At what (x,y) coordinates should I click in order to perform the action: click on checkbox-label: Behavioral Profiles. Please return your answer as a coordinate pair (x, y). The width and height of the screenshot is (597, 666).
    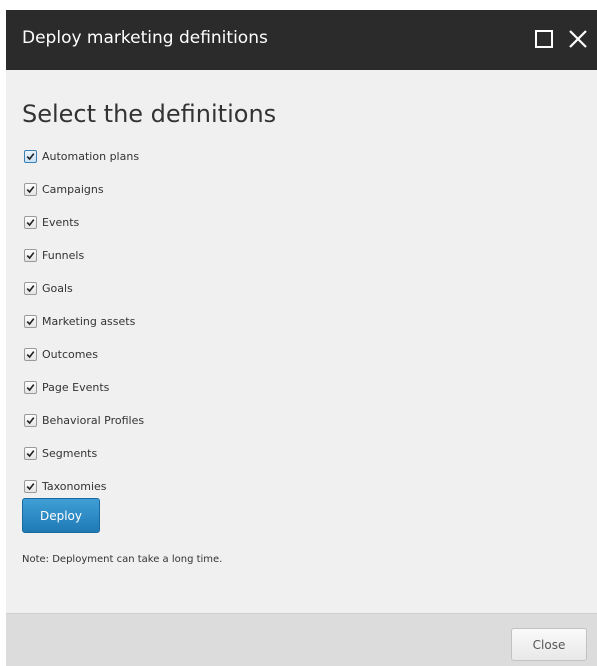
    Looking at the image, I should click on (93, 420).